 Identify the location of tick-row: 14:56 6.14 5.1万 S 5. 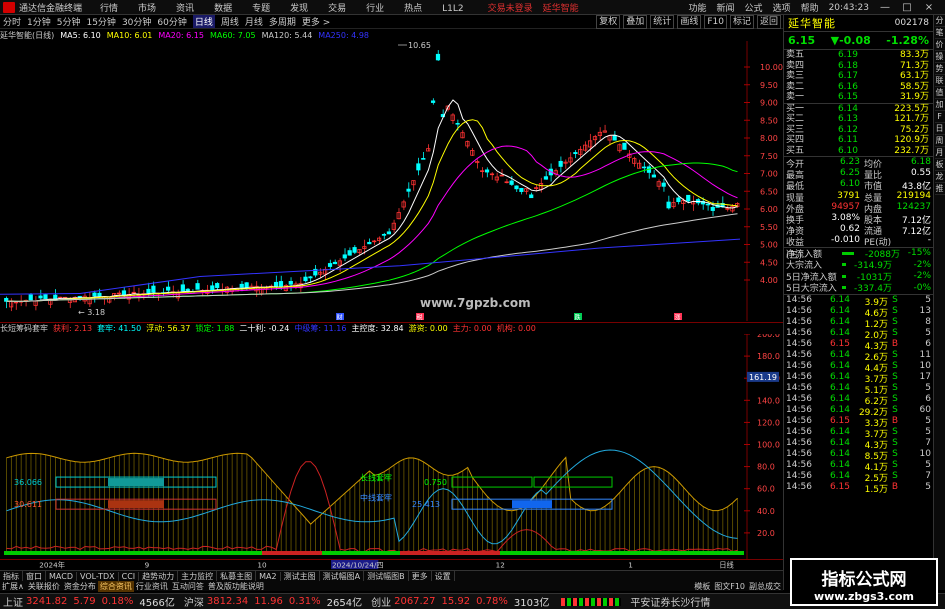
(858, 389).